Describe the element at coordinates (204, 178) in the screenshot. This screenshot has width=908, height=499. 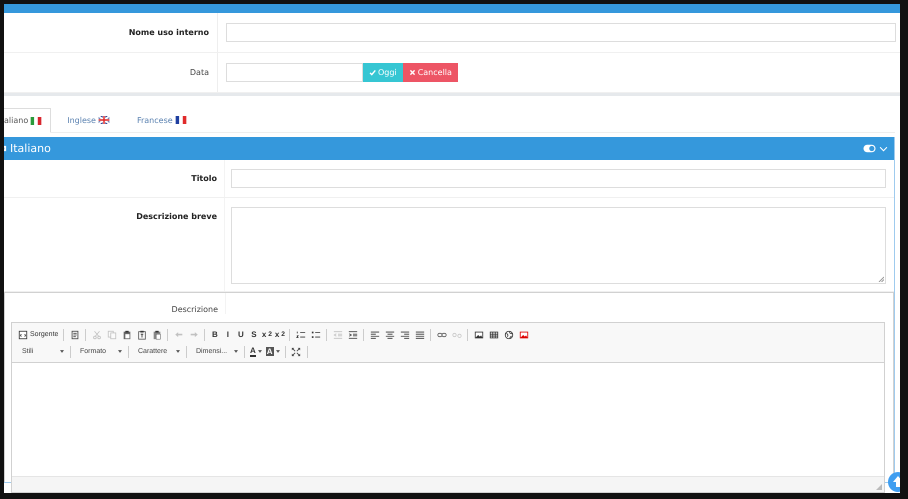
I see `field-label: Titolo` at that location.